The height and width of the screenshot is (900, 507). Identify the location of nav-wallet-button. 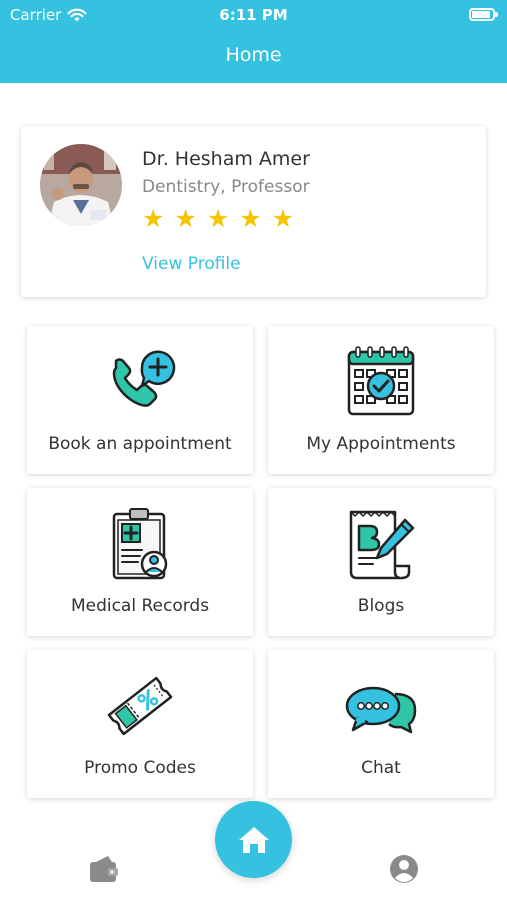
(104, 869).